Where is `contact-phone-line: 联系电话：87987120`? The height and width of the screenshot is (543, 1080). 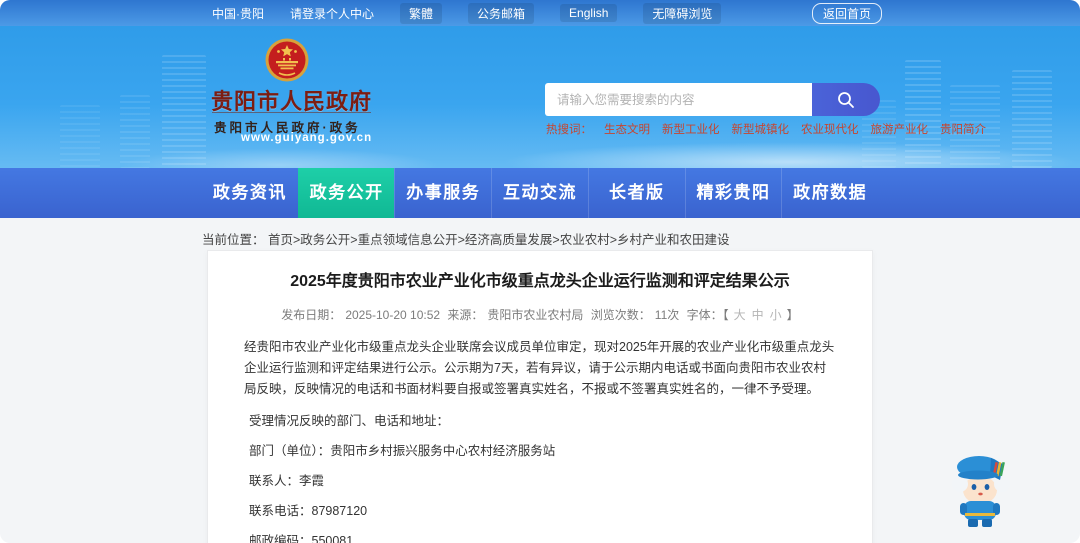 contact-phone-line: 联系电话：87987120 is located at coordinates (308, 511).